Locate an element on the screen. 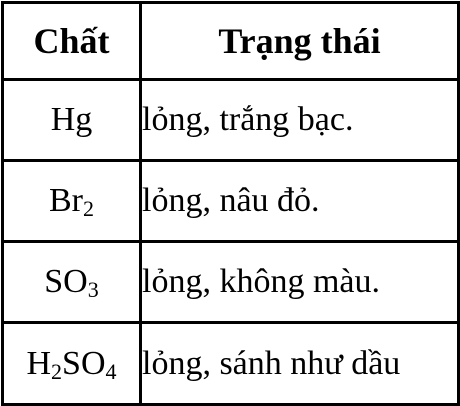 This screenshot has height=406, width=460. header-state: Trạng thái is located at coordinates (299, 41).